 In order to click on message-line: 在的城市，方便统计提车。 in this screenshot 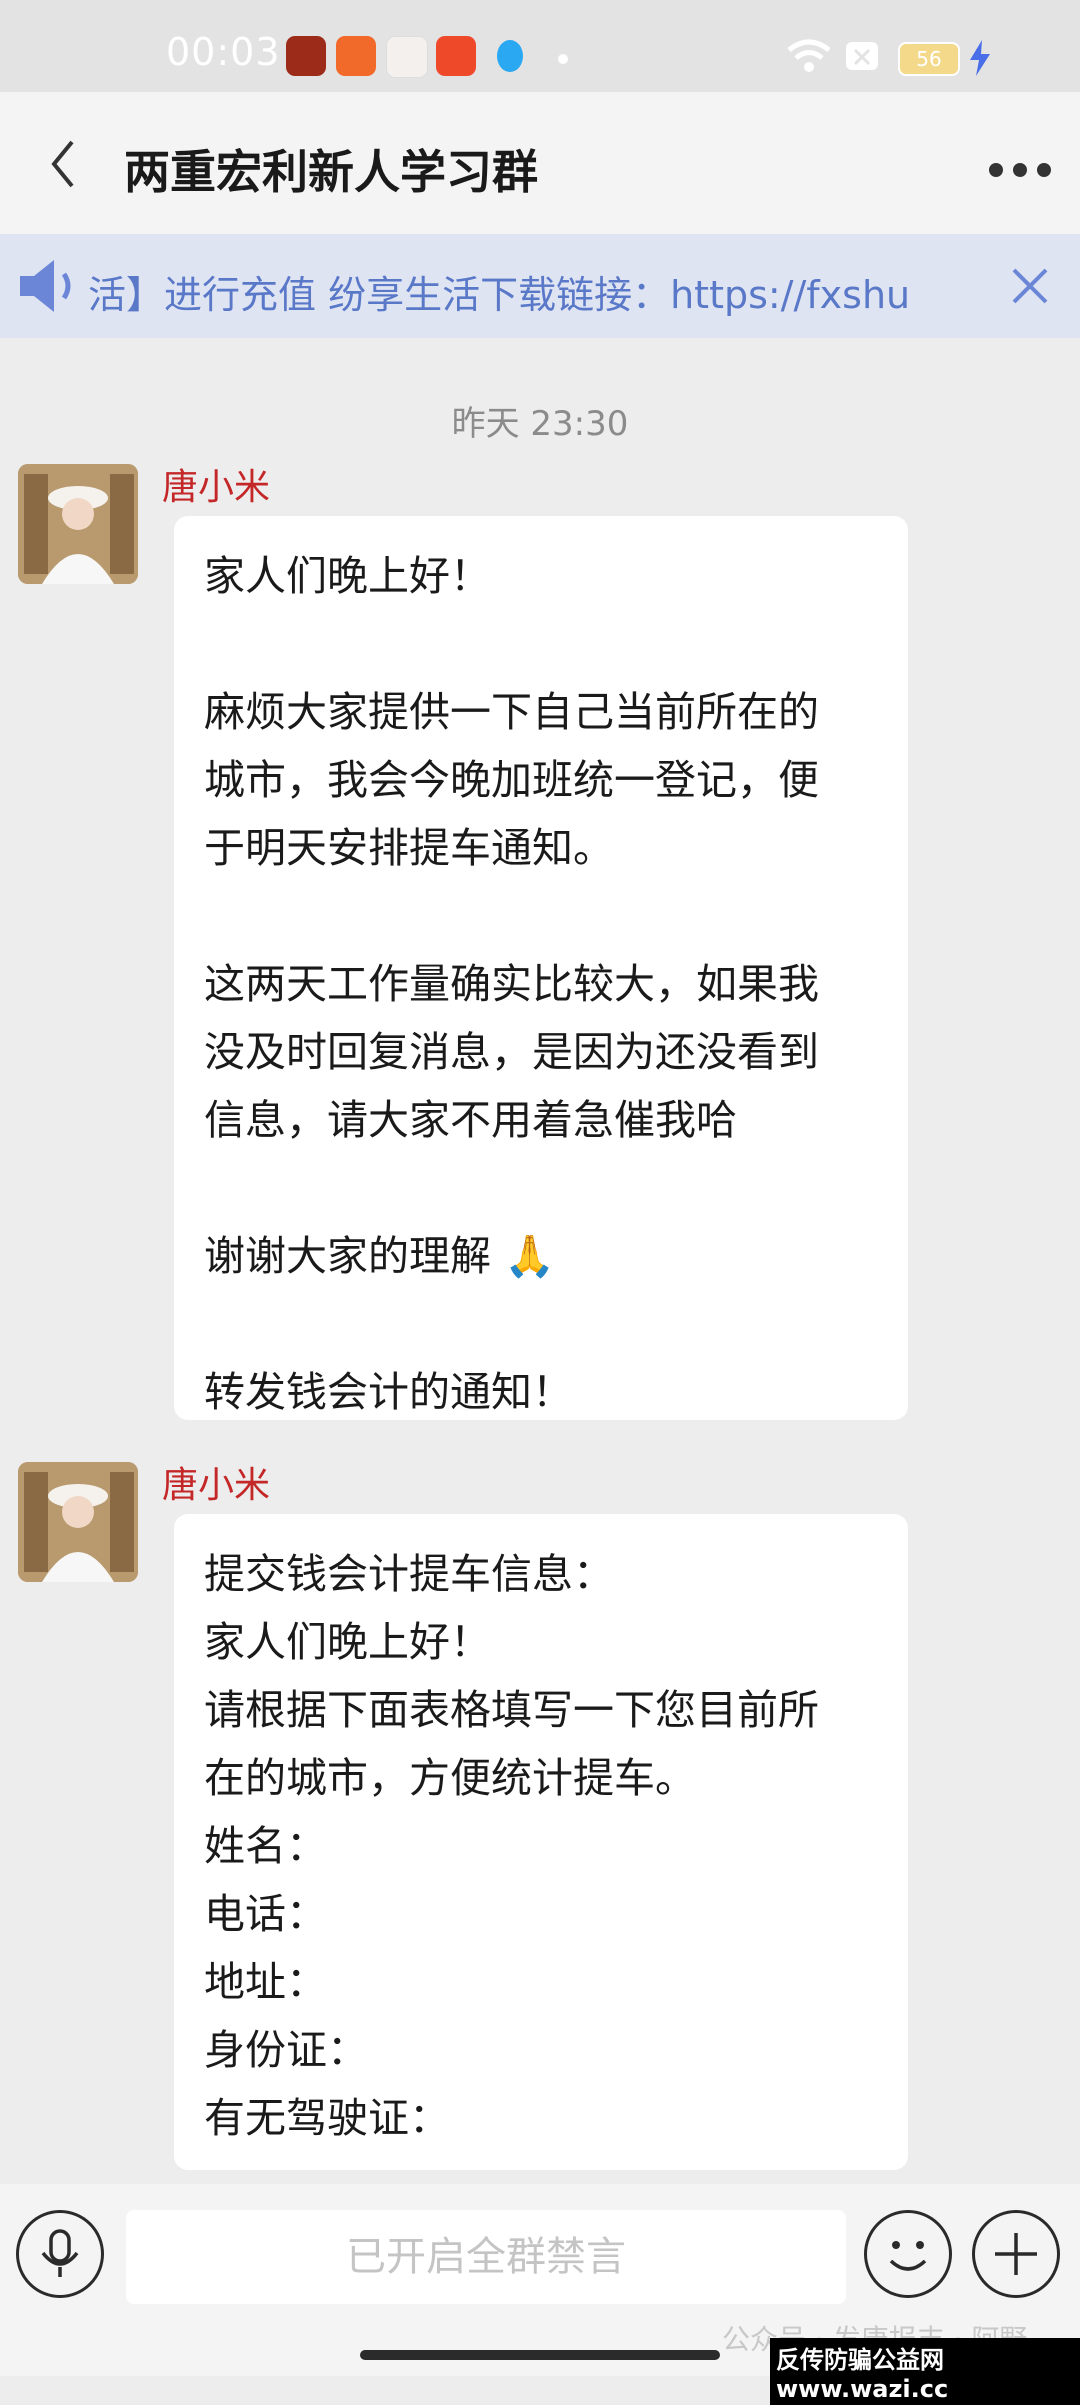, I will do `click(450, 1778)`.